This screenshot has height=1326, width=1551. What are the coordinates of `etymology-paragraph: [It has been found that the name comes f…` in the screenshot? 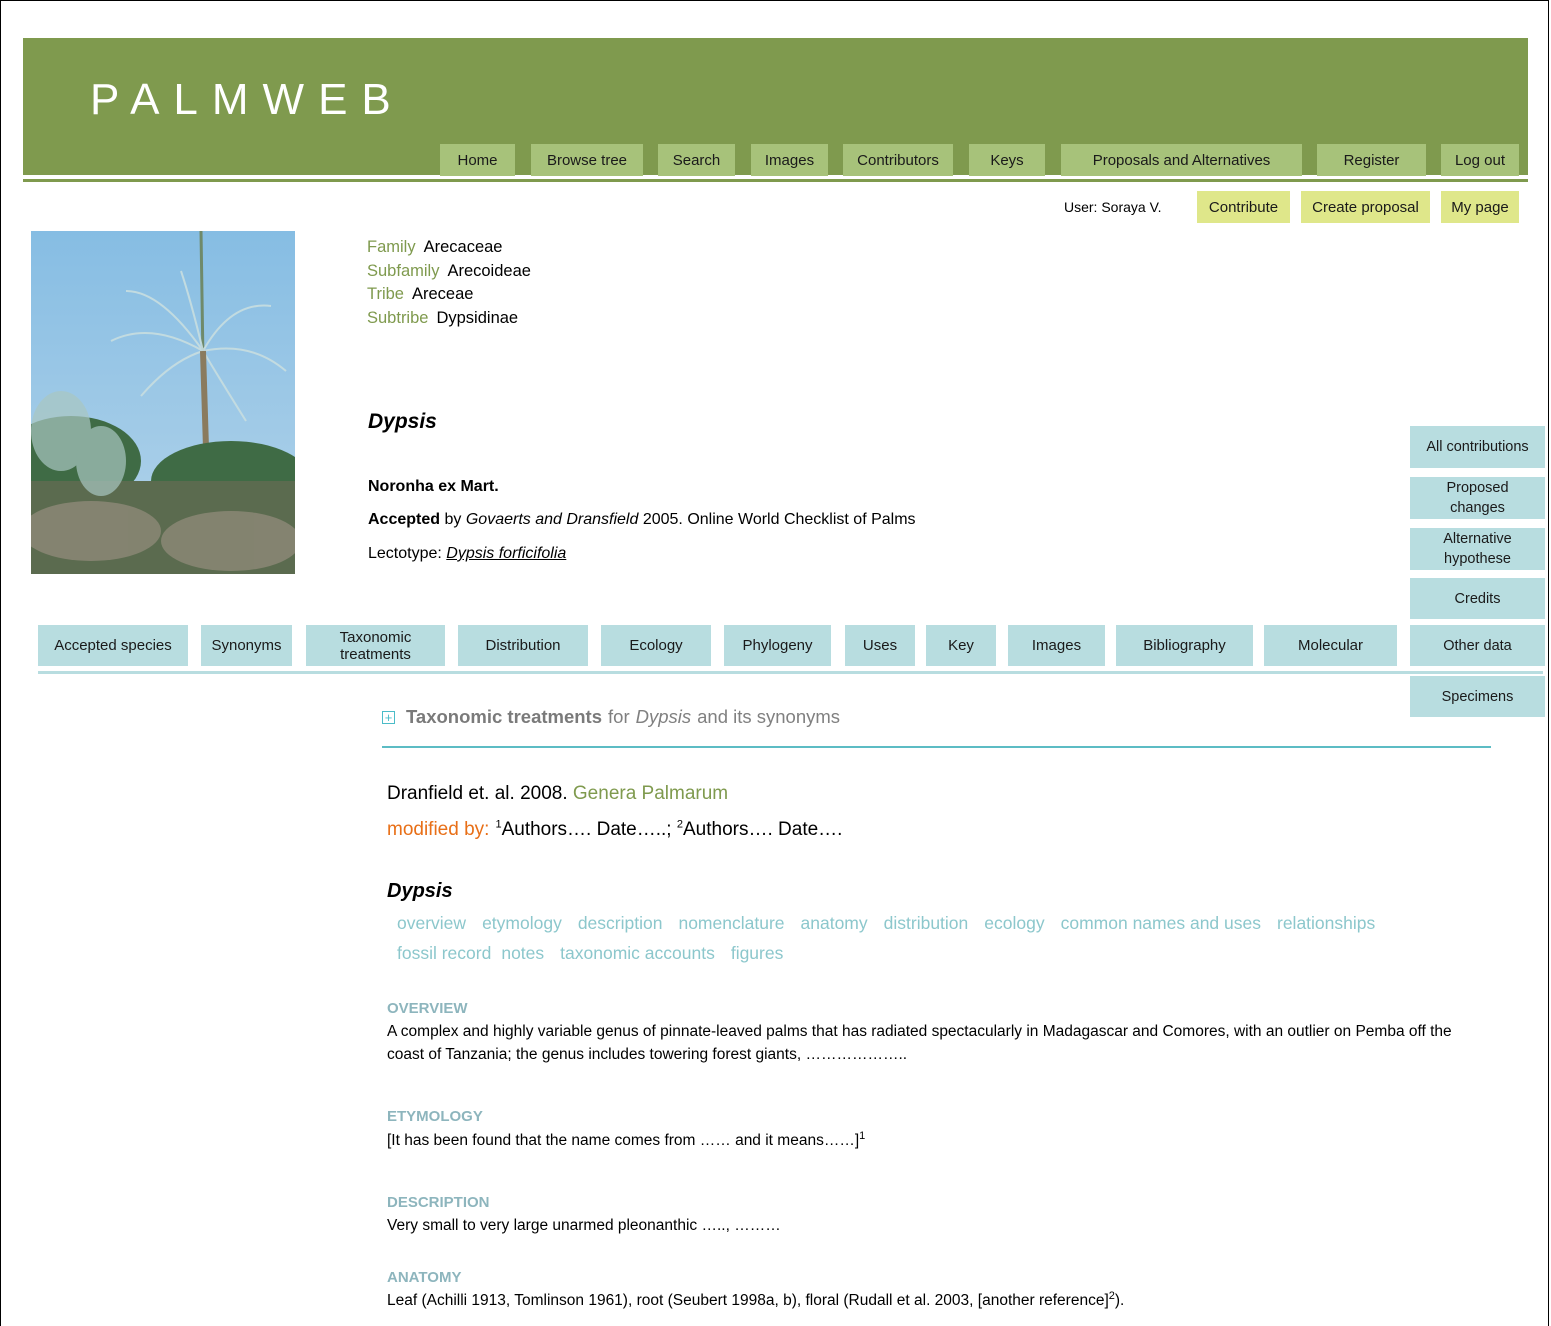 It's located at (937, 1140).